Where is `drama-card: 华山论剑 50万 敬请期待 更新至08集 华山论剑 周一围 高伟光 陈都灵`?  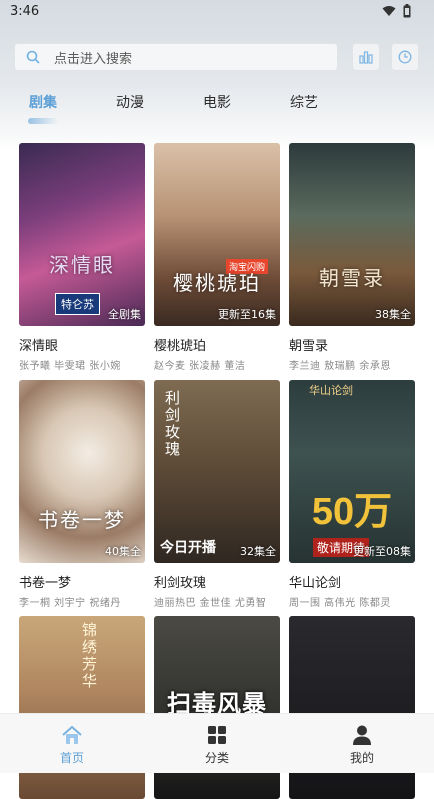
drama-card: 华山论剑 50万 敬请期待 更新至08集 华山论剑 周一围 高伟光 陈都灵 is located at coordinates (352, 494).